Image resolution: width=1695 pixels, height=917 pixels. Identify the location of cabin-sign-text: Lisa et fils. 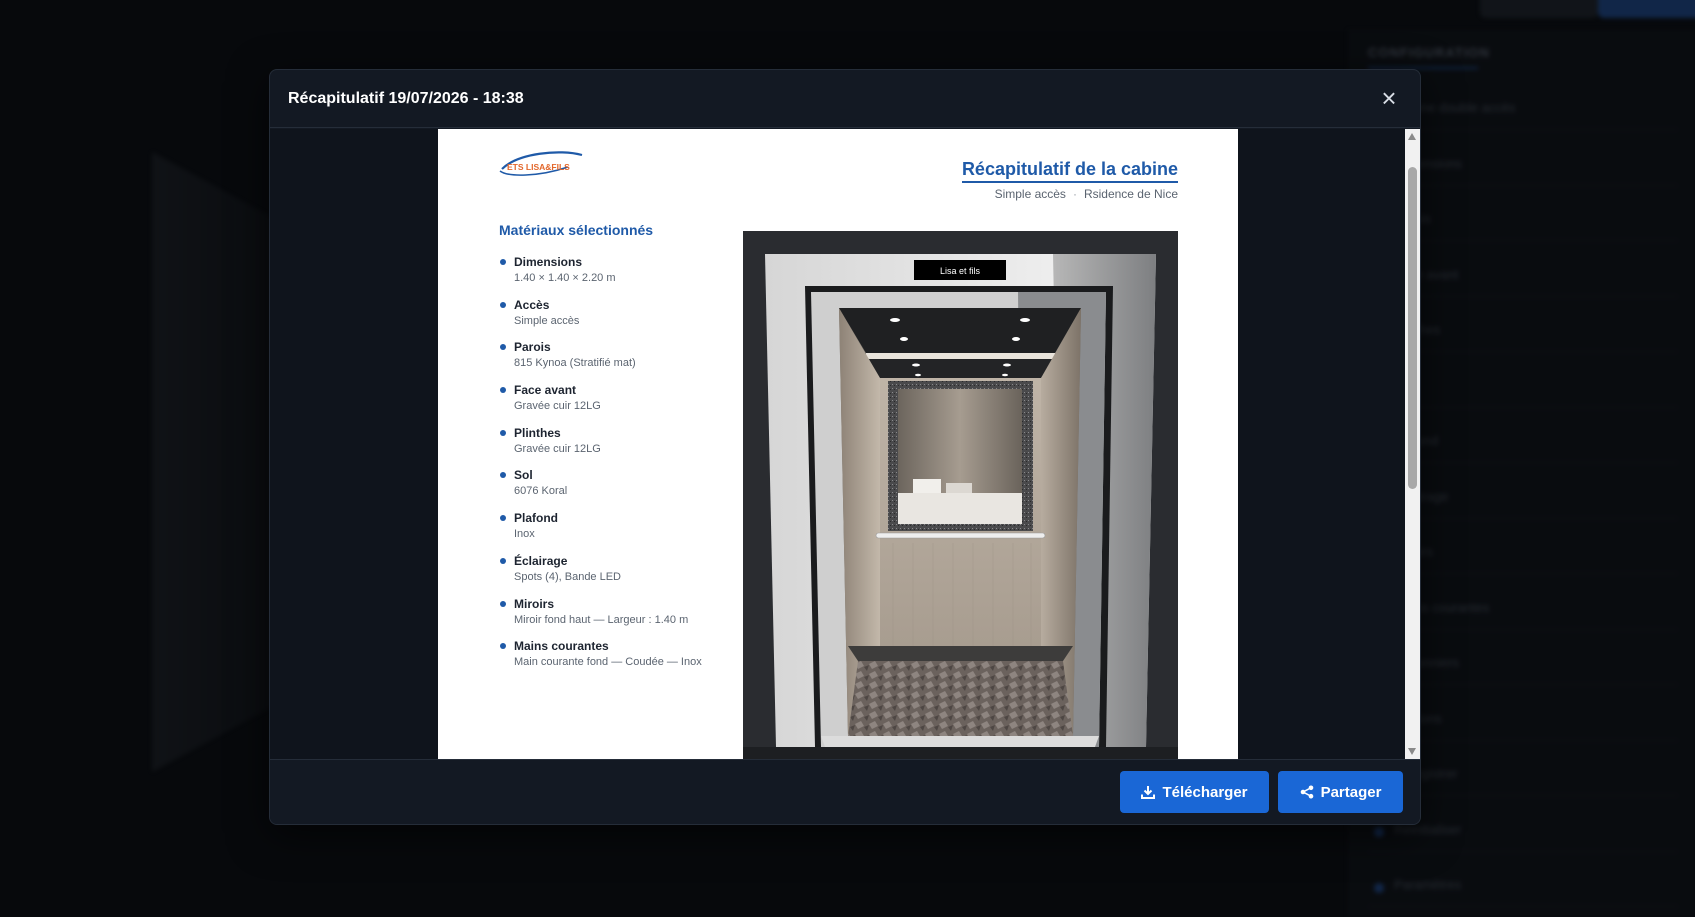
(960, 271).